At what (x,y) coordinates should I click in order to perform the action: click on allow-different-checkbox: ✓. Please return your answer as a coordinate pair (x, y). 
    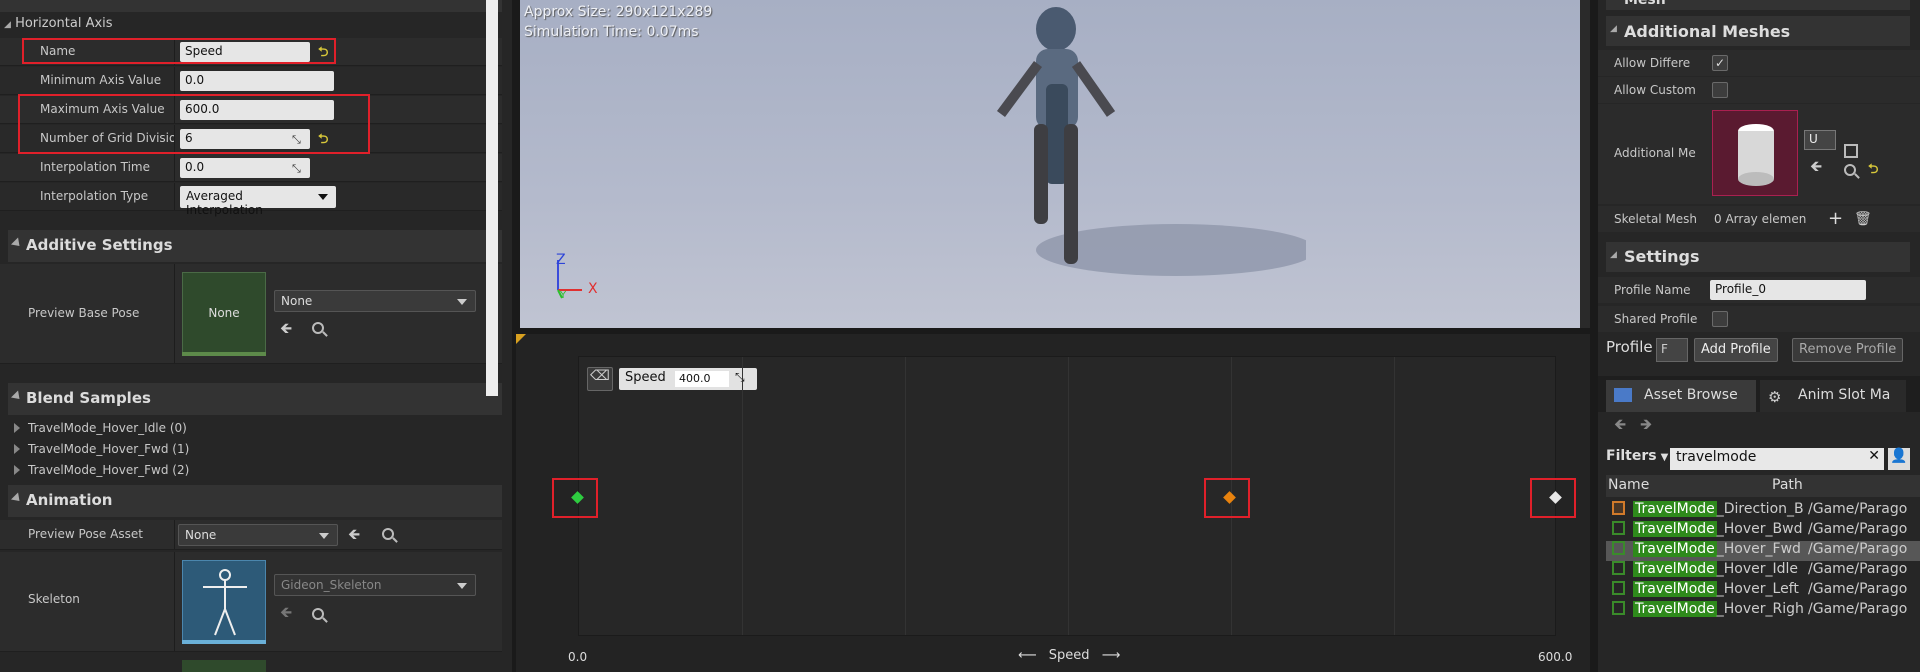
    Looking at the image, I should click on (1720, 63).